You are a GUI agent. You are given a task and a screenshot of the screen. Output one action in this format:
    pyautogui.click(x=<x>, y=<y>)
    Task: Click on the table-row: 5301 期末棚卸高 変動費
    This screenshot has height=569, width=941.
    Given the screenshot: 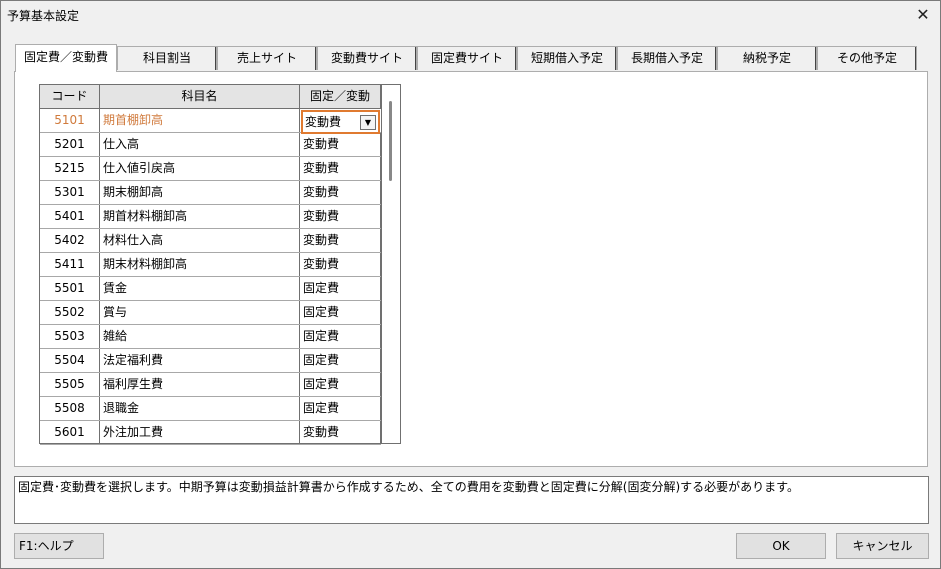 What is the action you would take?
    pyautogui.click(x=210, y=193)
    